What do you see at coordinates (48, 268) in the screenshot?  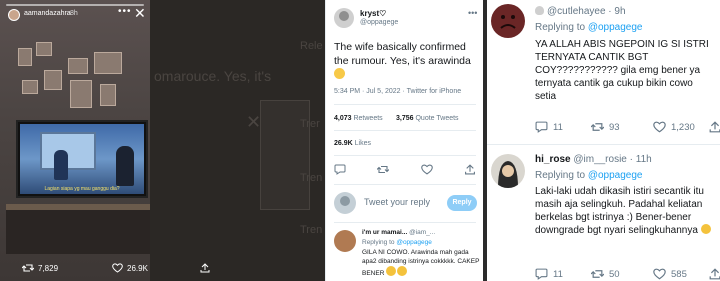 I see `retweet-count: 7,829` at bounding box center [48, 268].